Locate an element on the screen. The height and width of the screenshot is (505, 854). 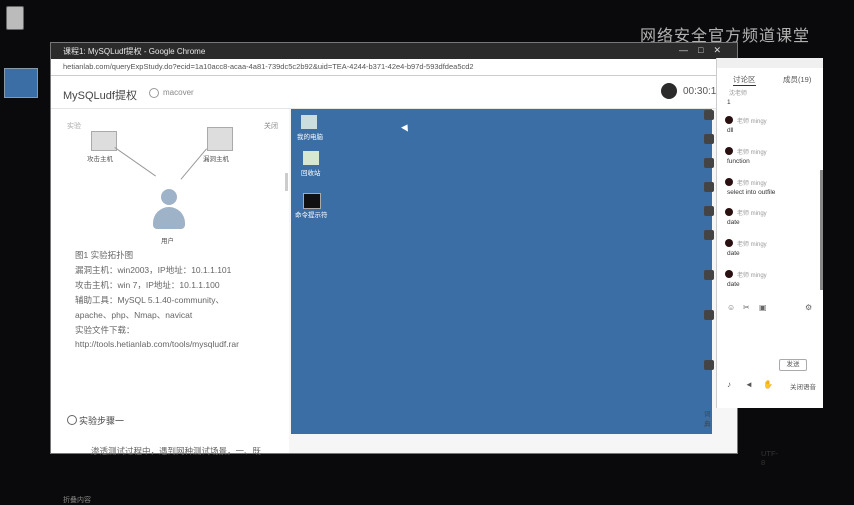
attack-host-icon is located at coordinates (104, 141).